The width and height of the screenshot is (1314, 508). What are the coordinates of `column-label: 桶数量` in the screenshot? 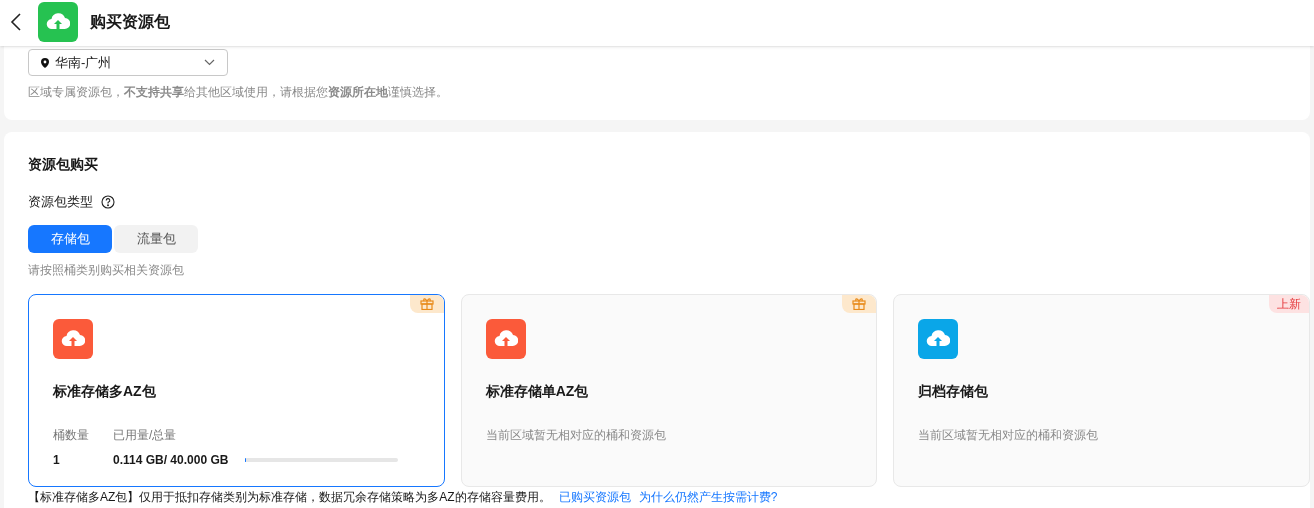 It's located at (71, 434).